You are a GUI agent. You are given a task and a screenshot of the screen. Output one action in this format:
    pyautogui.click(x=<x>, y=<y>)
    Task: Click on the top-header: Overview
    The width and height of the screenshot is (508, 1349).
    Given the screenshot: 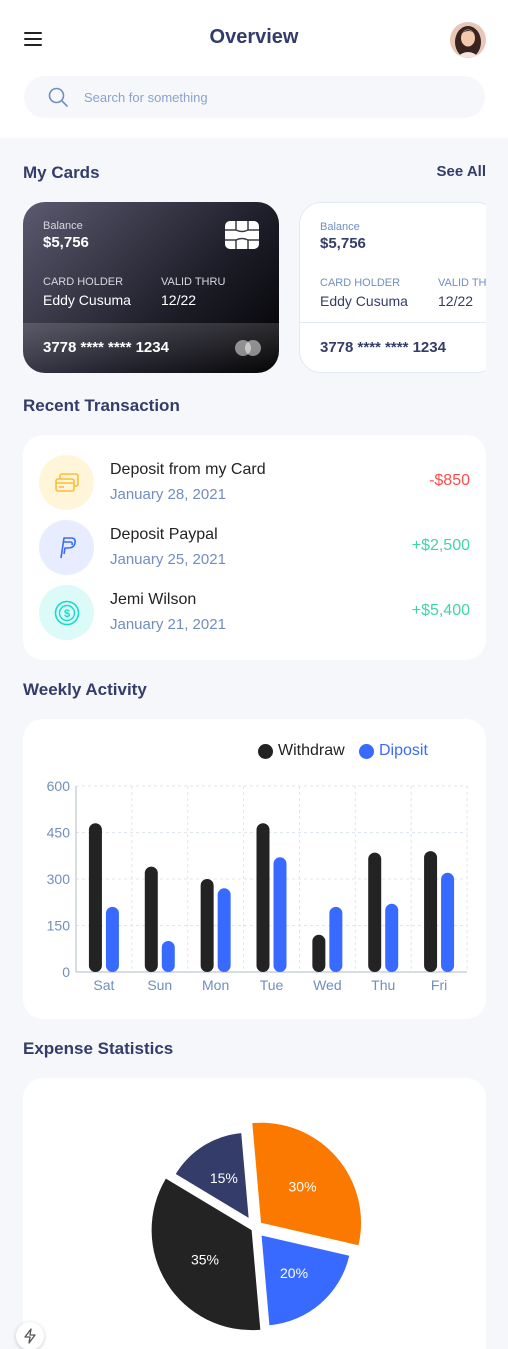 What is the action you would take?
    pyautogui.click(x=254, y=69)
    